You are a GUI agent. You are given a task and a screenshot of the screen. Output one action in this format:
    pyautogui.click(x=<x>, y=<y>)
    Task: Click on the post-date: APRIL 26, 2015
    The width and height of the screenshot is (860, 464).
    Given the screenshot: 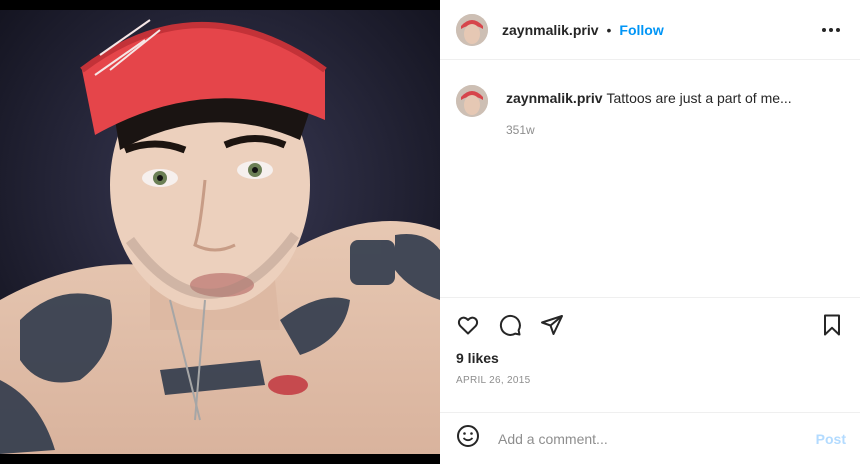 What is the action you would take?
    pyautogui.click(x=650, y=376)
    